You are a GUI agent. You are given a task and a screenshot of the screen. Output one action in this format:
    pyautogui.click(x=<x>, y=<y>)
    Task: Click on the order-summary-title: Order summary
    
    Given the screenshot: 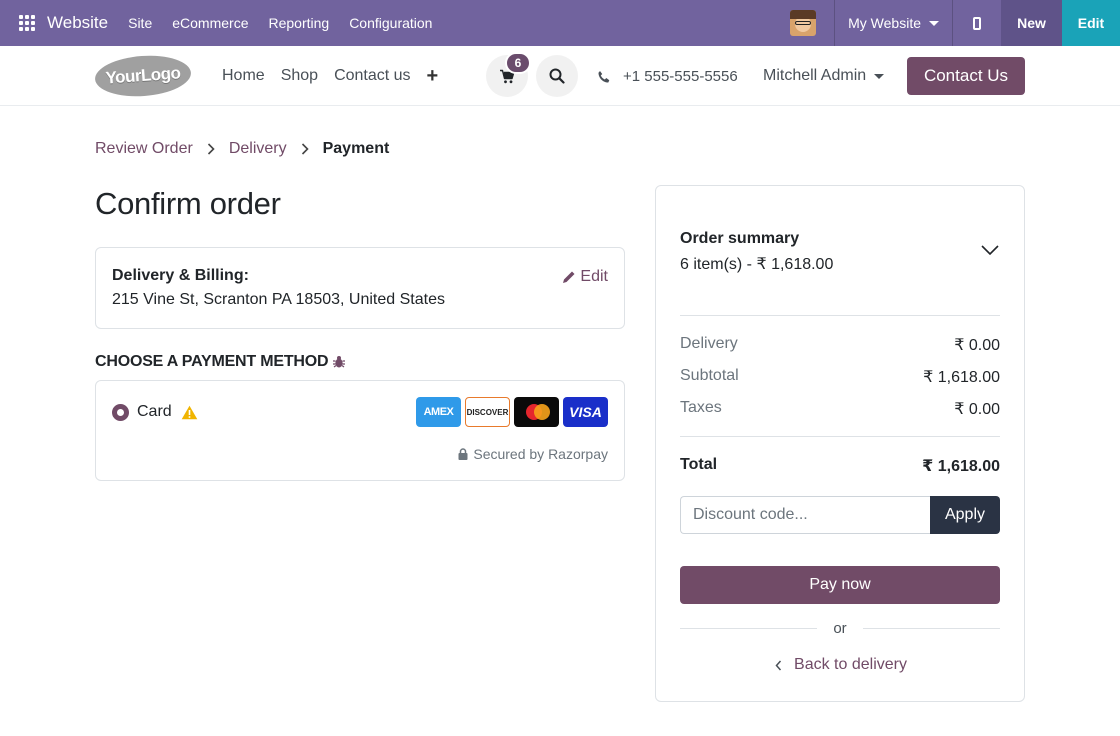 What is the action you would take?
    pyautogui.click(x=740, y=238)
    